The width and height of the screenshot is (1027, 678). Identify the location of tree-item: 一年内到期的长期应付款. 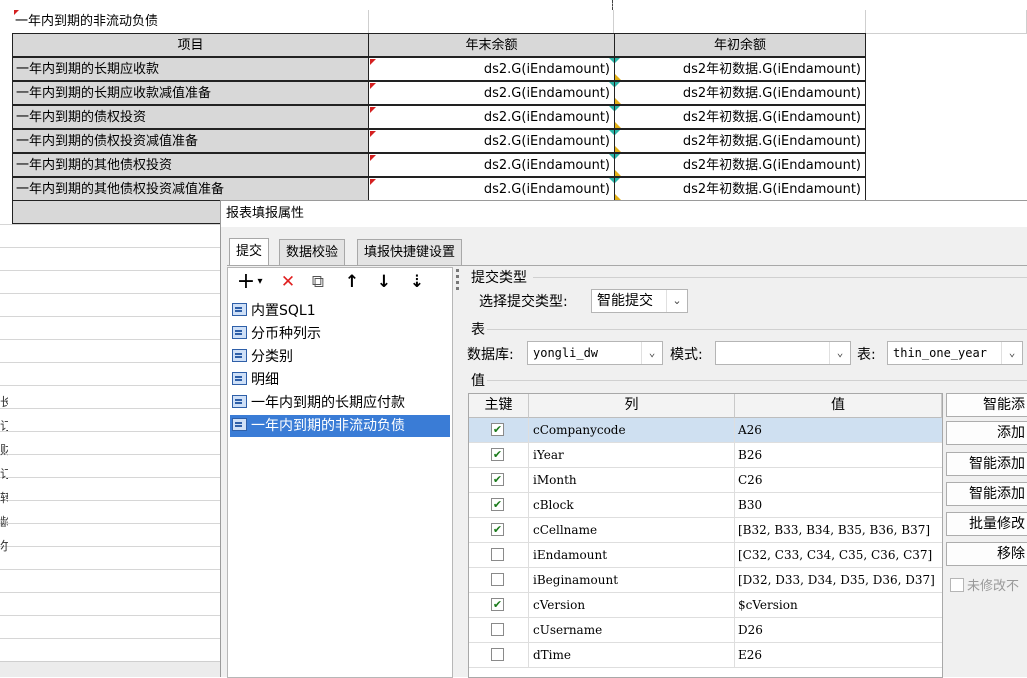
(340, 403).